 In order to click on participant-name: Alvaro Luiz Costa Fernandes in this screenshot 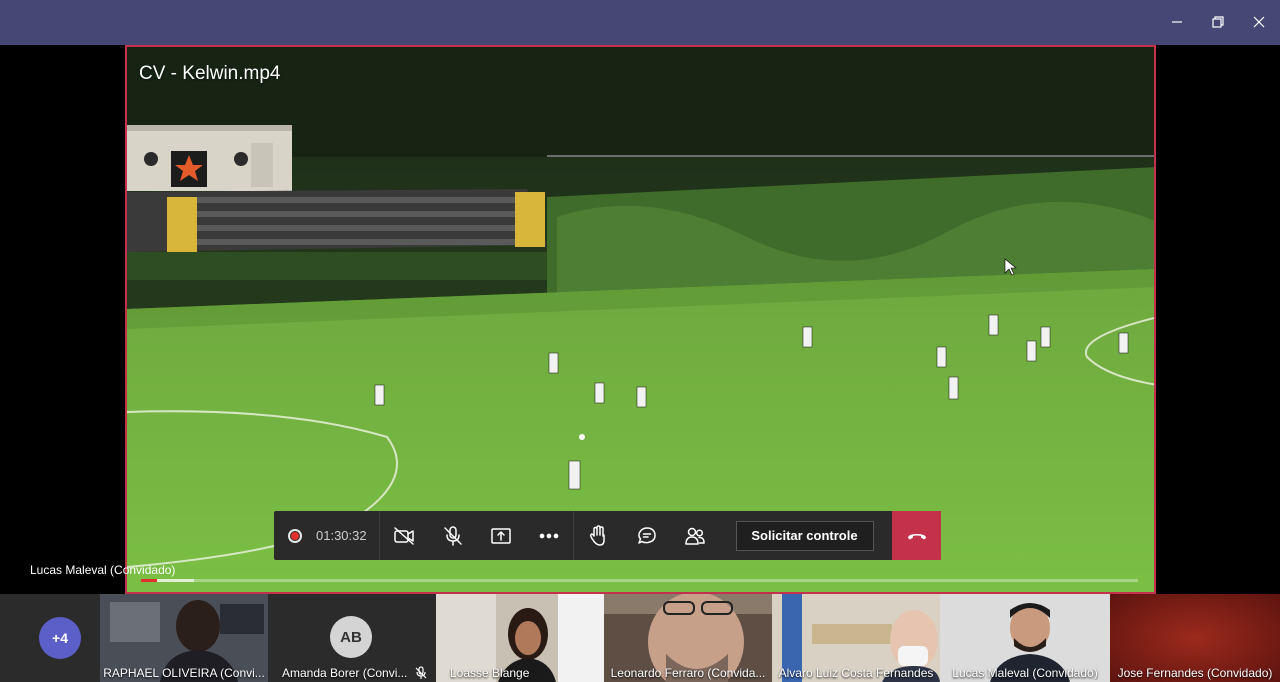, I will do `click(856, 673)`.